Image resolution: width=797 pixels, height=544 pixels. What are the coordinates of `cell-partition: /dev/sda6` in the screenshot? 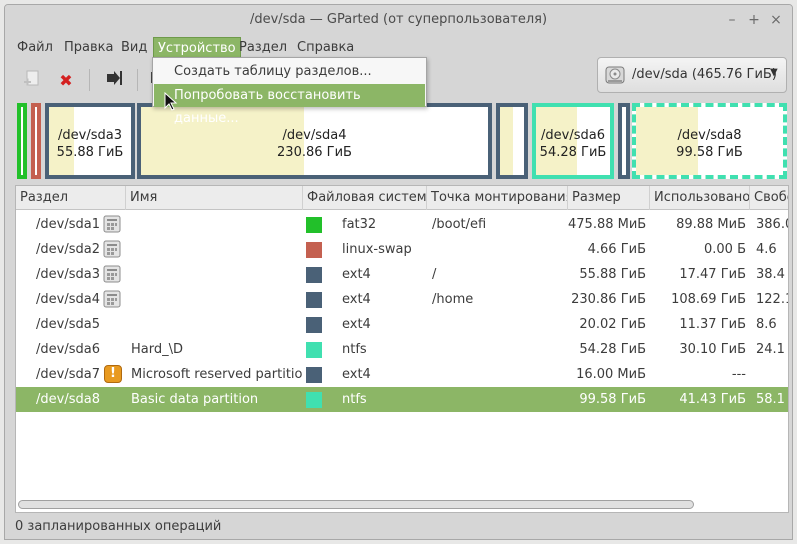 It's located at (68, 349).